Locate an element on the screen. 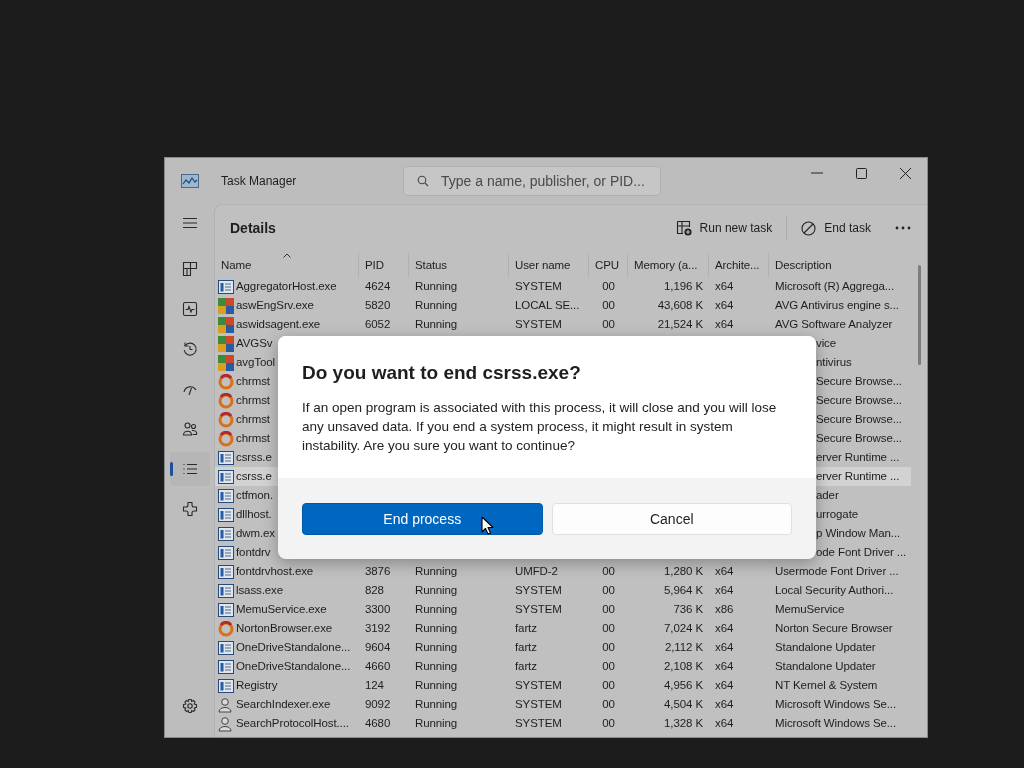 The image size is (1024, 768). table-cell-text: 3192 is located at coordinates (378, 628).